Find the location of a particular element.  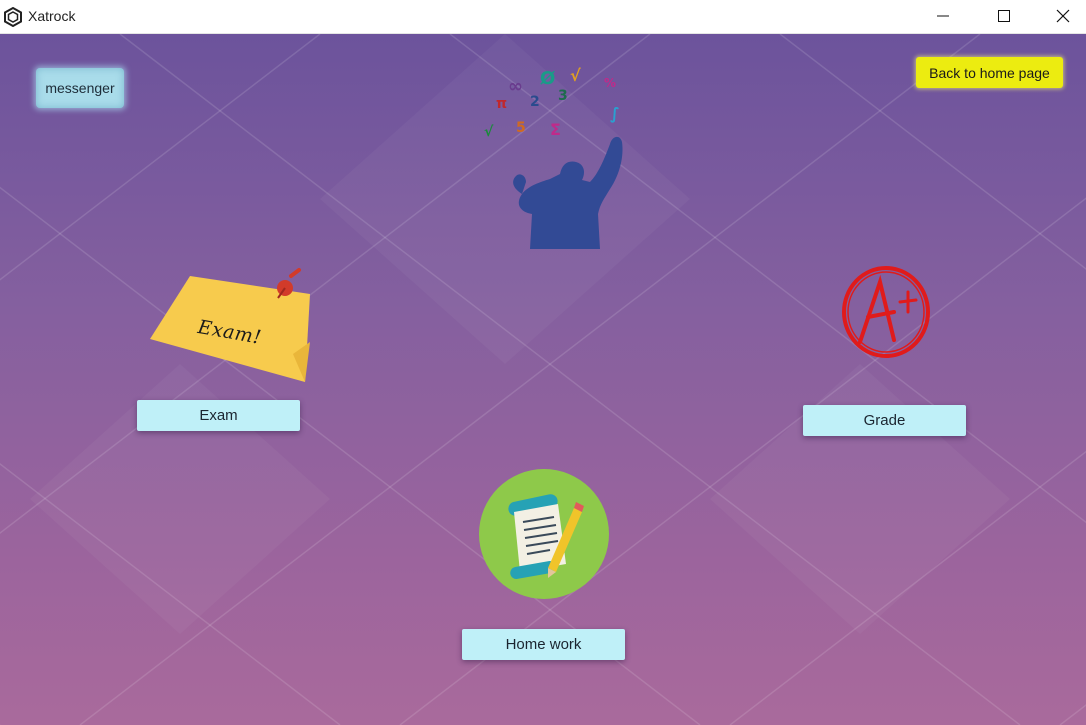

math-symbol: ∫ is located at coordinates (615, 113).